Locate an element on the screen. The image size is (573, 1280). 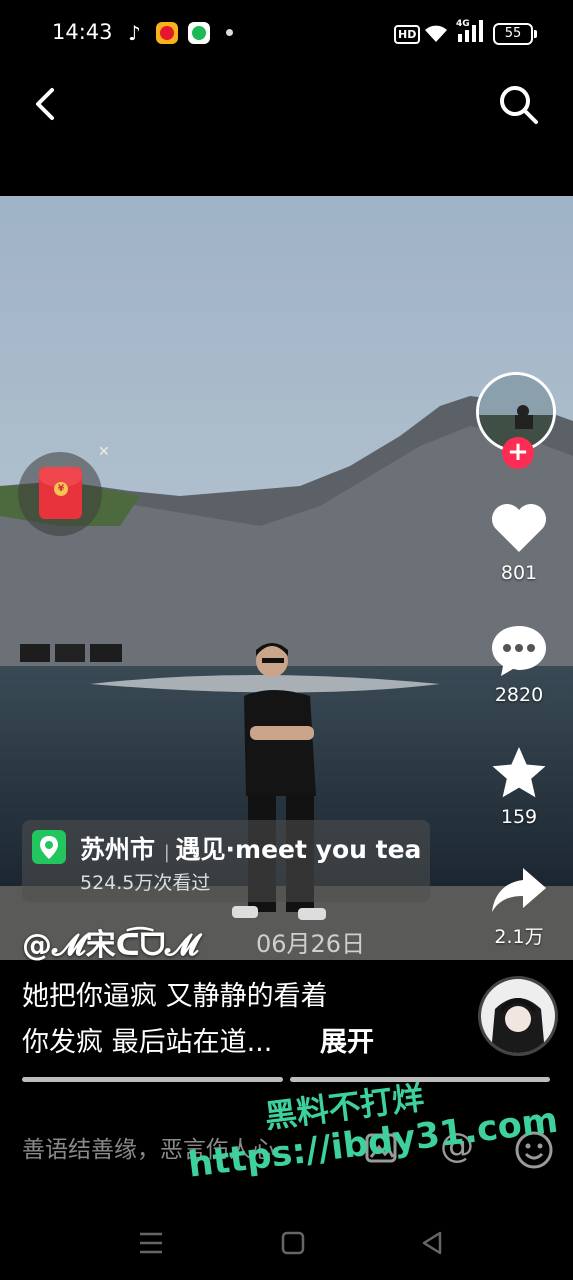
search-button is located at coordinates (519, 105).